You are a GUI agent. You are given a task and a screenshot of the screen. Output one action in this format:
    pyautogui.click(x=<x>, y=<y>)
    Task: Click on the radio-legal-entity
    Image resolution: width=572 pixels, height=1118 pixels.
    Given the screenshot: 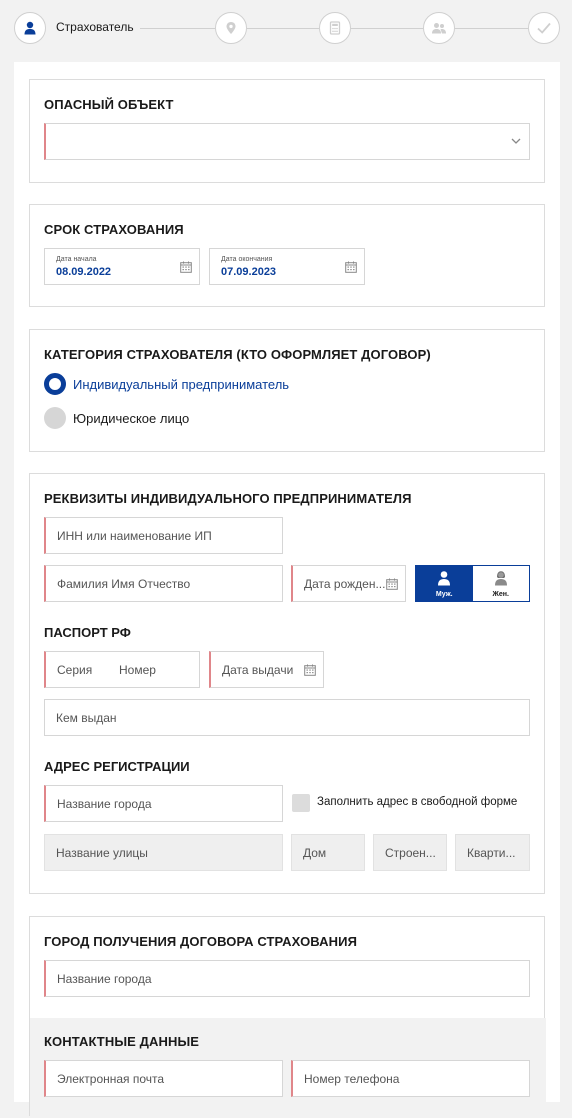 What is the action you would take?
    pyautogui.click(x=55, y=418)
    